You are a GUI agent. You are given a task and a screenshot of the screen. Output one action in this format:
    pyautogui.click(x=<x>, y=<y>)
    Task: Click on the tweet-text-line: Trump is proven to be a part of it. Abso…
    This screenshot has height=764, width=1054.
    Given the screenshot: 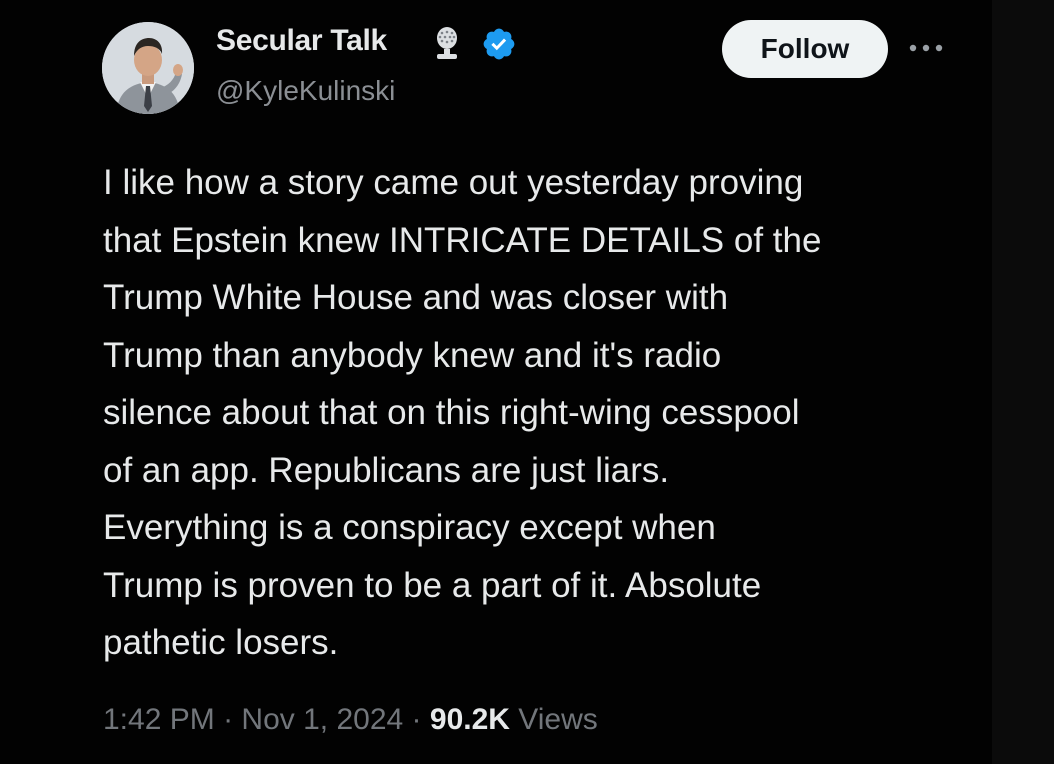 What is the action you would take?
    pyautogui.click(x=432, y=585)
    